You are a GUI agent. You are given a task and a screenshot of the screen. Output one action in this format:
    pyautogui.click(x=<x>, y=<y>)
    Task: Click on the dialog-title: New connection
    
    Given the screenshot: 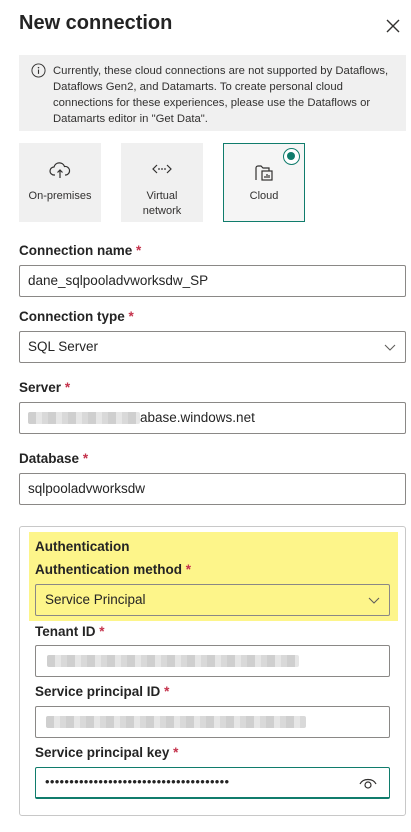 What is the action you would take?
    pyautogui.click(x=96, y=23)
    